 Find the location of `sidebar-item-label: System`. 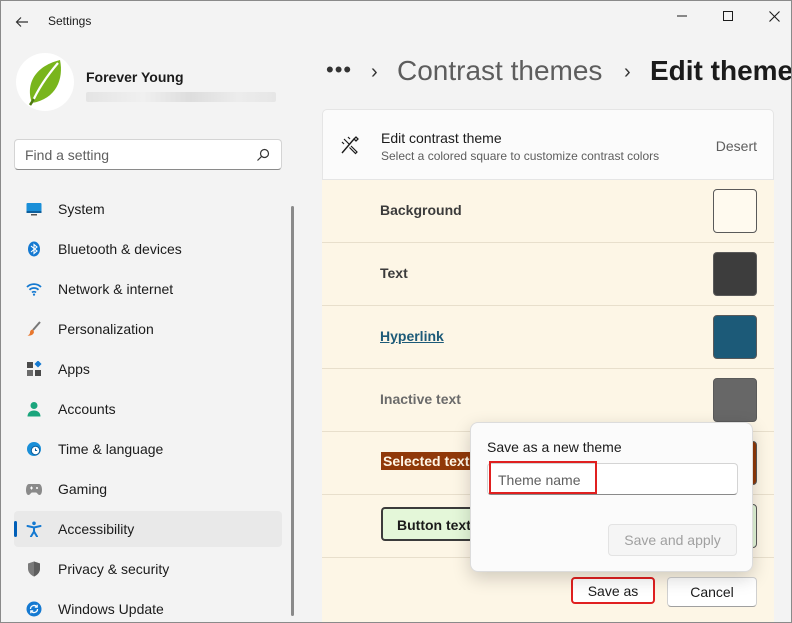

sidebar-item-label: System is located at coordinates (81, 209).